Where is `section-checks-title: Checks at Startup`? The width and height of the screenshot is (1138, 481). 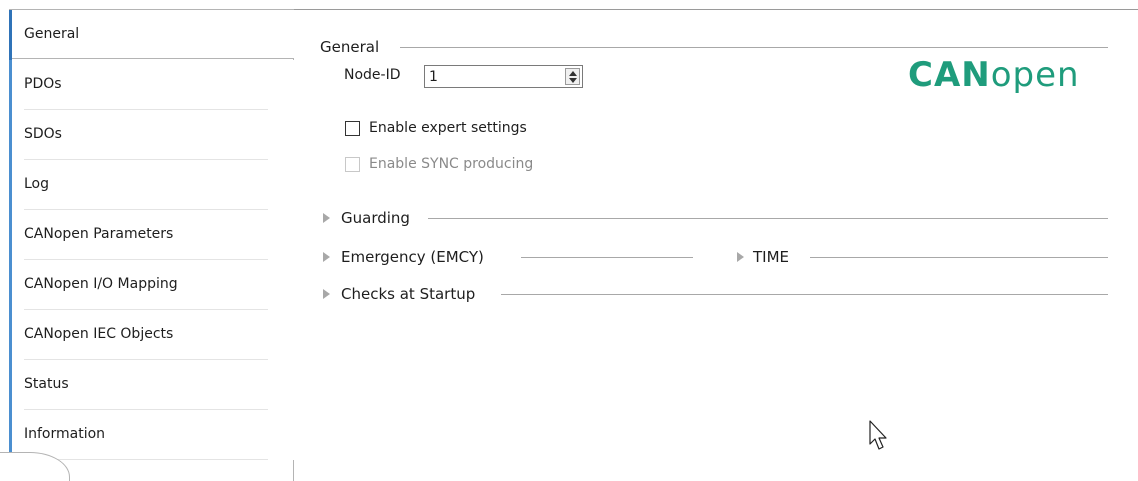 section-checks-title: Checks at Startup is located at coordinates (408, 294).